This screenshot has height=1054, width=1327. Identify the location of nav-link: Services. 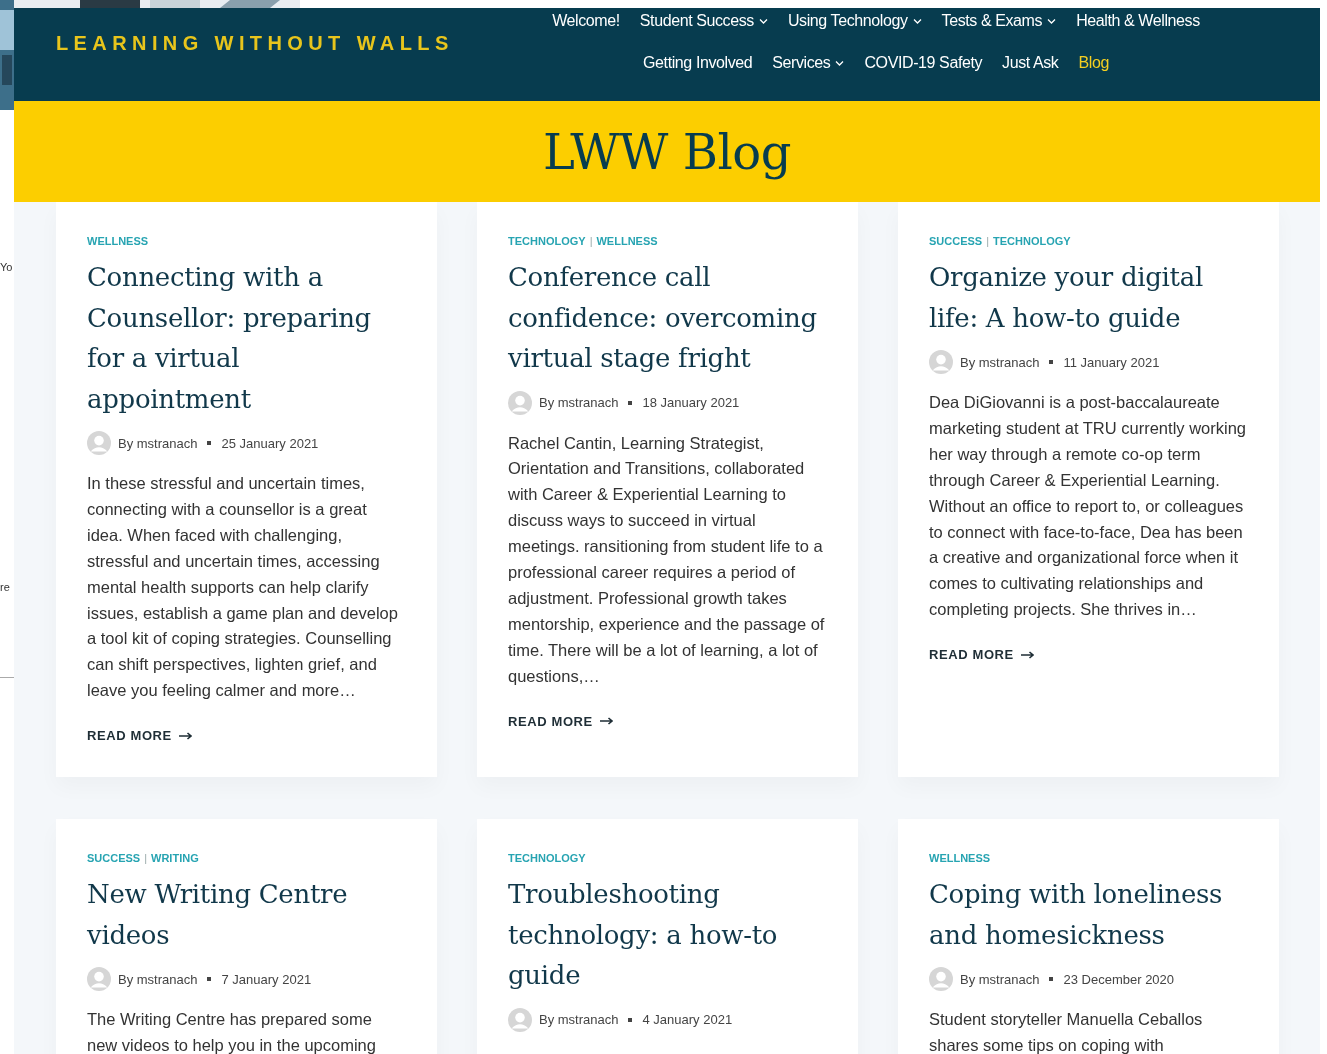
(808, 63).